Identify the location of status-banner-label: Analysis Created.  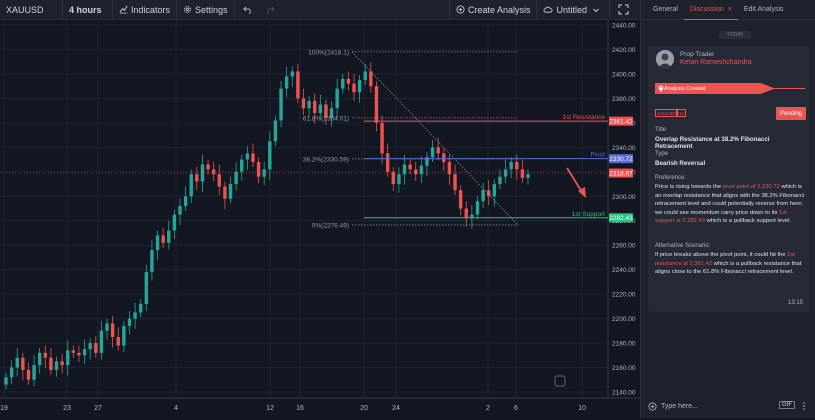
(685, 88).